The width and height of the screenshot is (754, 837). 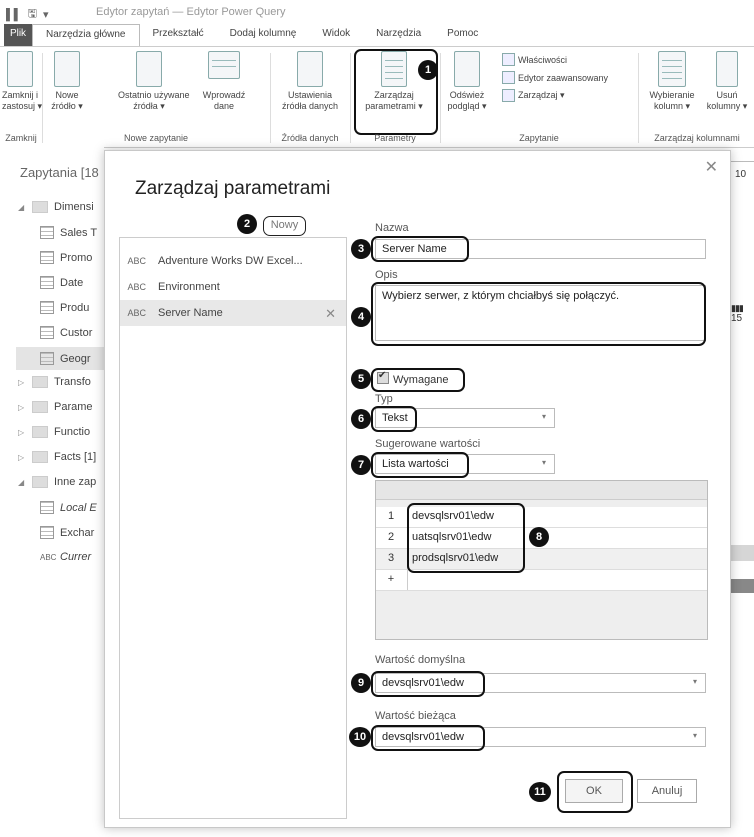 I want to click on remove-columns-button: Usuń kolumny ▾, so click(x=727, y=81).